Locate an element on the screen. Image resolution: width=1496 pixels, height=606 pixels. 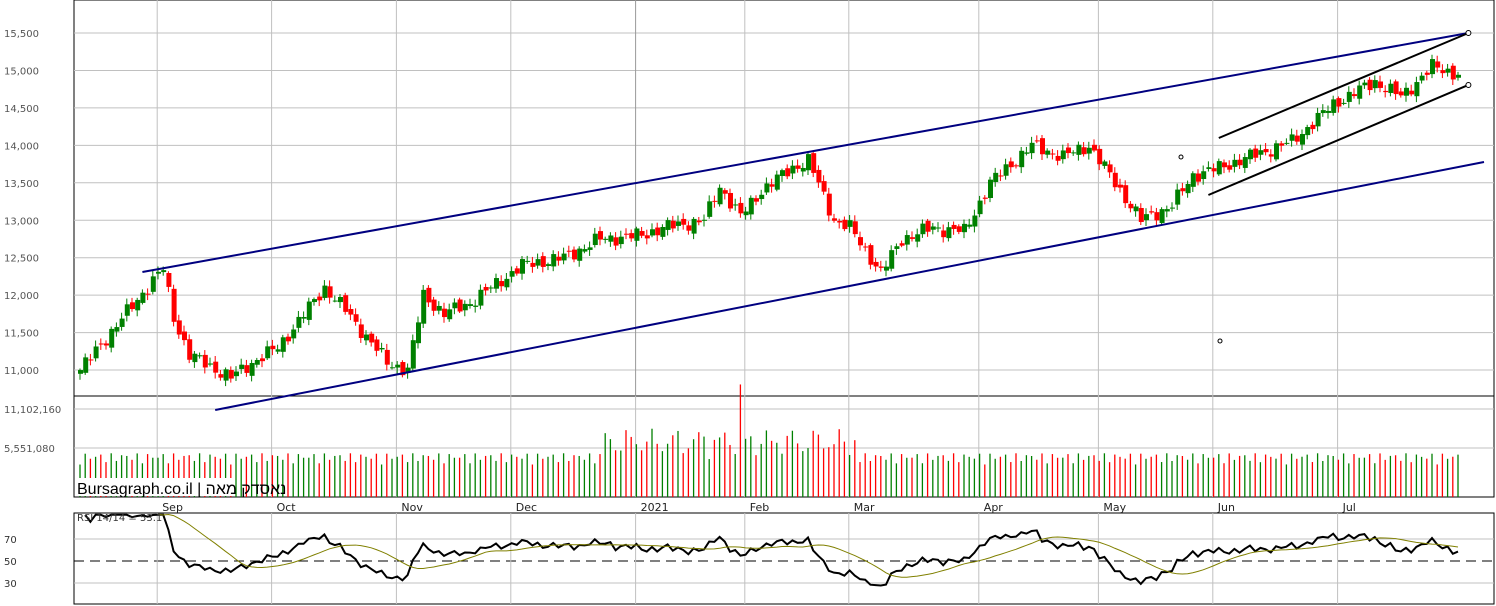
rsi-label: RSI 14/14 = 53.1 is located at coordinates (119, 518).